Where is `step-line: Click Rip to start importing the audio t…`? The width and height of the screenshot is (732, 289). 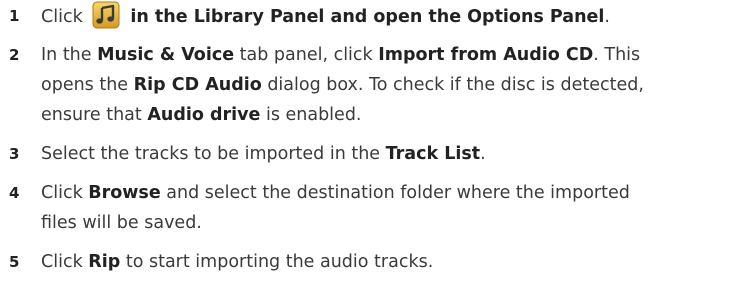 step-line: Click Rip to start importing the audio t… is located at coordinates (385, 262).